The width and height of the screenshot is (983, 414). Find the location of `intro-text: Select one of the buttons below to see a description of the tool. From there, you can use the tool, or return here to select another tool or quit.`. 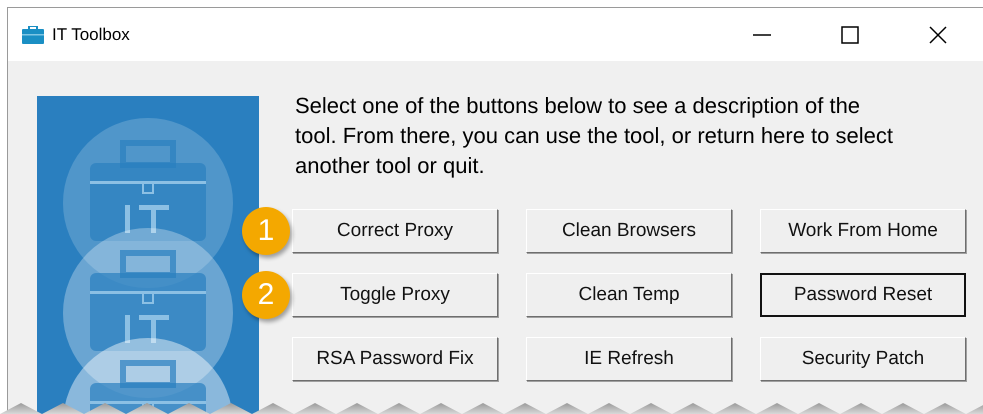

intro-text: Select one of the buttons below to see a description of the tool. From there, you can use the tool, or return here to select another tool or quit. is located at coordinates (594, 136).